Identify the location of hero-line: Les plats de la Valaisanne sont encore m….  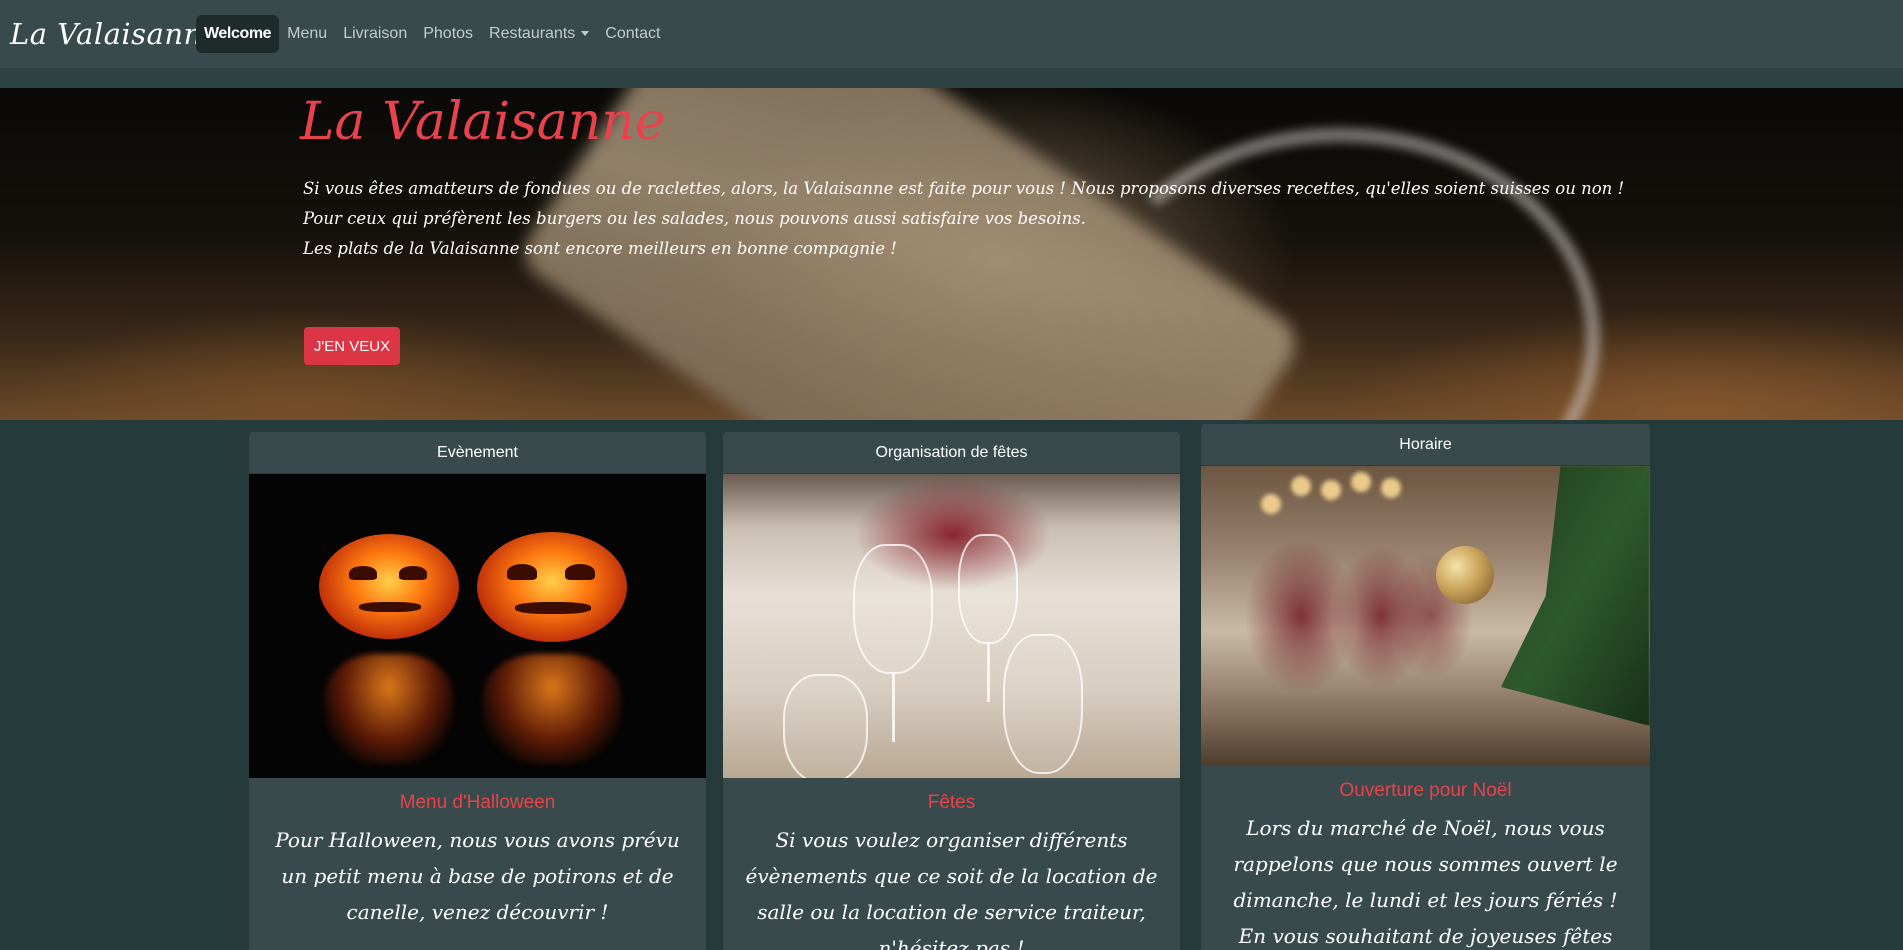
(600, 248).